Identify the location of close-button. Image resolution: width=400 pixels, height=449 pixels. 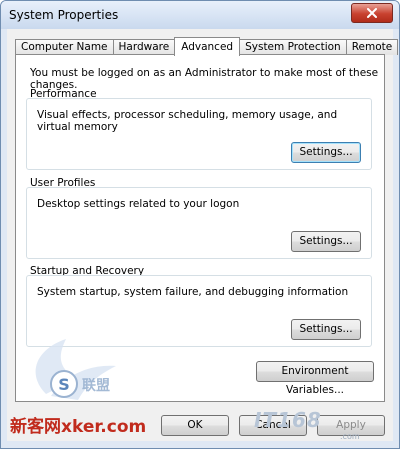
(372, 13).